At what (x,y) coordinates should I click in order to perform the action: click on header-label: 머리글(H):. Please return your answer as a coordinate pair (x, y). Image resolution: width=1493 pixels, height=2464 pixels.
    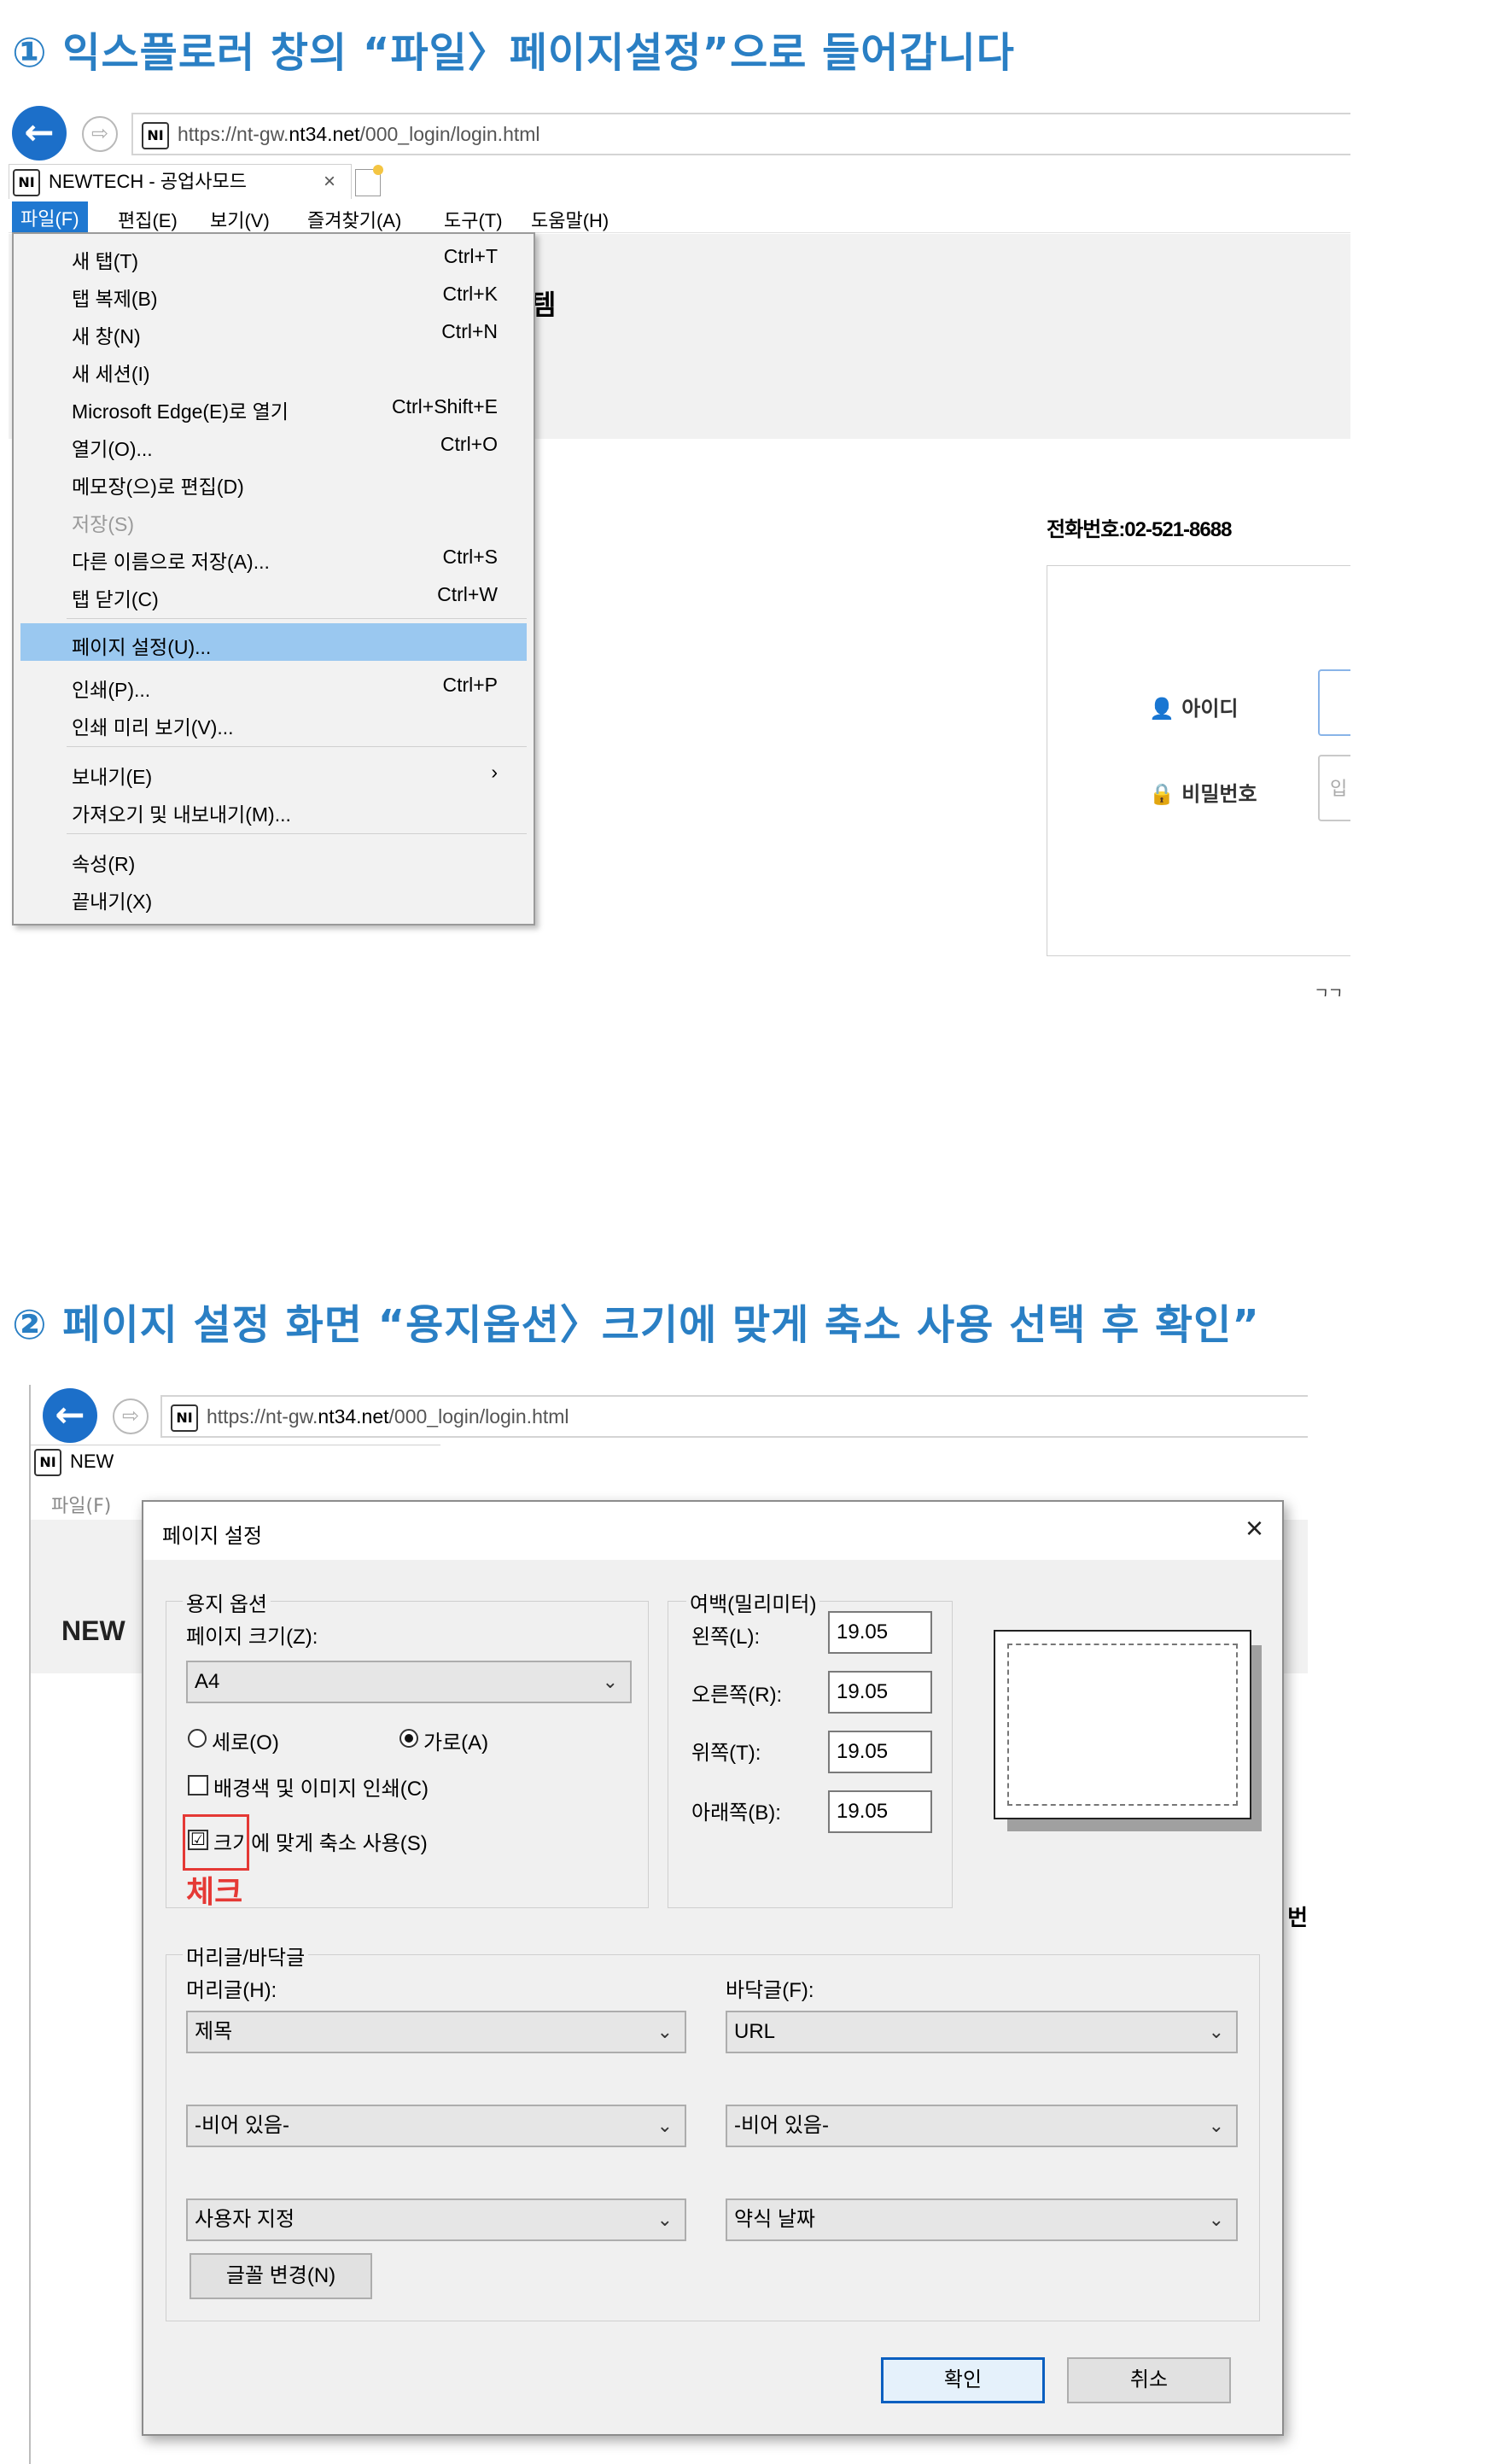
    Looking at the image, I should click on (231, 1991).